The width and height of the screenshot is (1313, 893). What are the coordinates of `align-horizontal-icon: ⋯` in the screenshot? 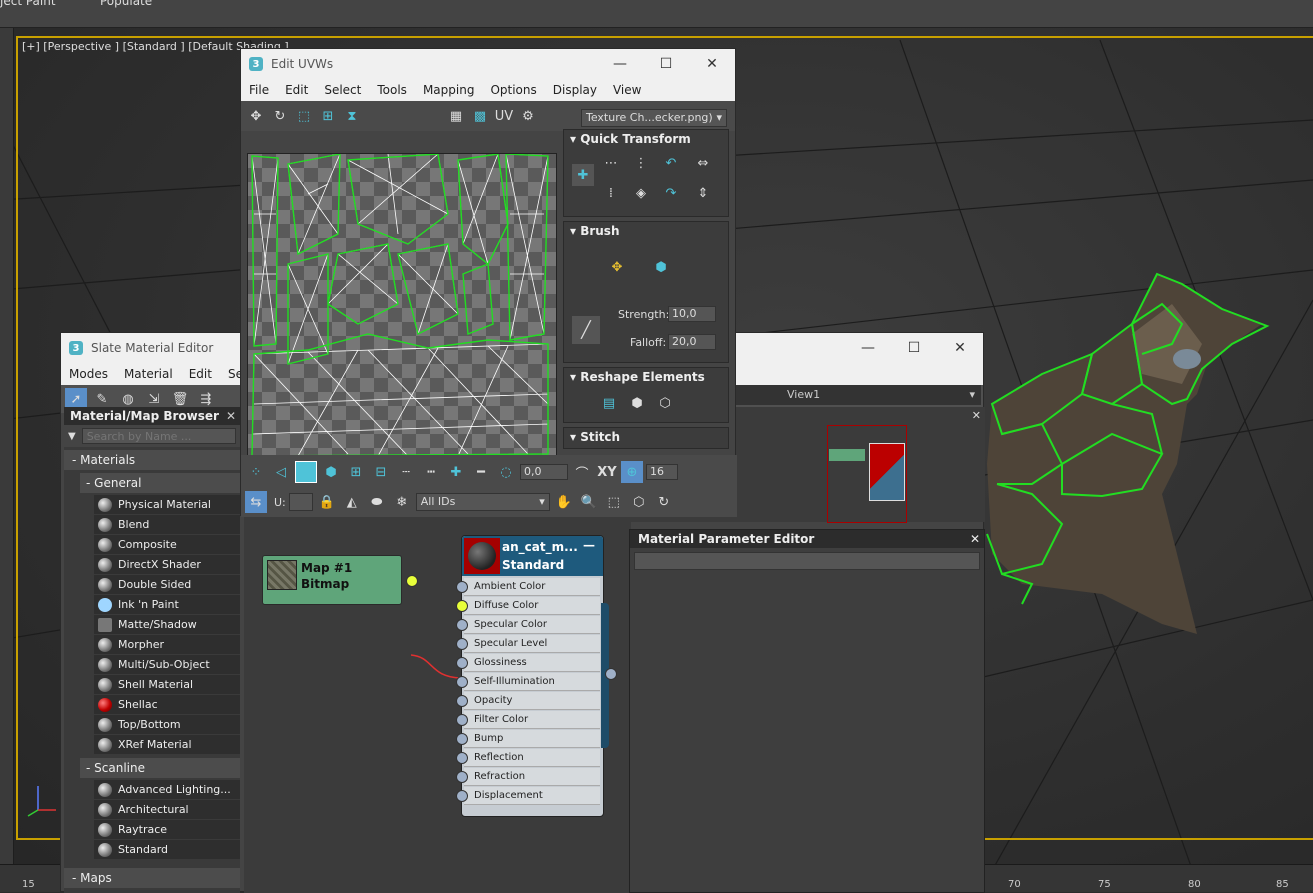 It's located at (611, 163).